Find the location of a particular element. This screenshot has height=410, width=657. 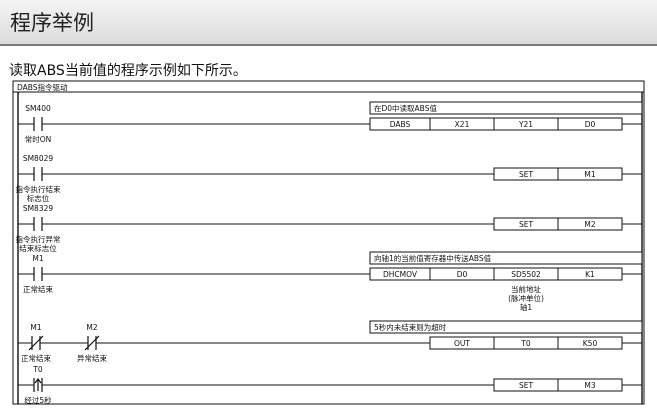

rung-comment: 向轴1的当前值寄存器中传送ABS值 is located at coordinates (433, 258).